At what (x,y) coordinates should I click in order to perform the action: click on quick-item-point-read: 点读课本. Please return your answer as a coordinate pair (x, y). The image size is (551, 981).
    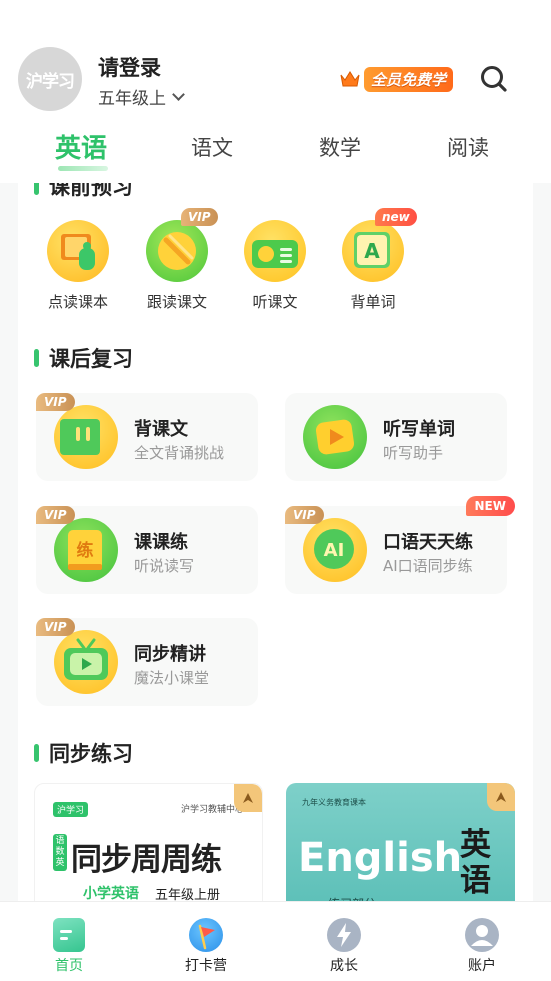
    Looking at the image, I should click on (78, 266).